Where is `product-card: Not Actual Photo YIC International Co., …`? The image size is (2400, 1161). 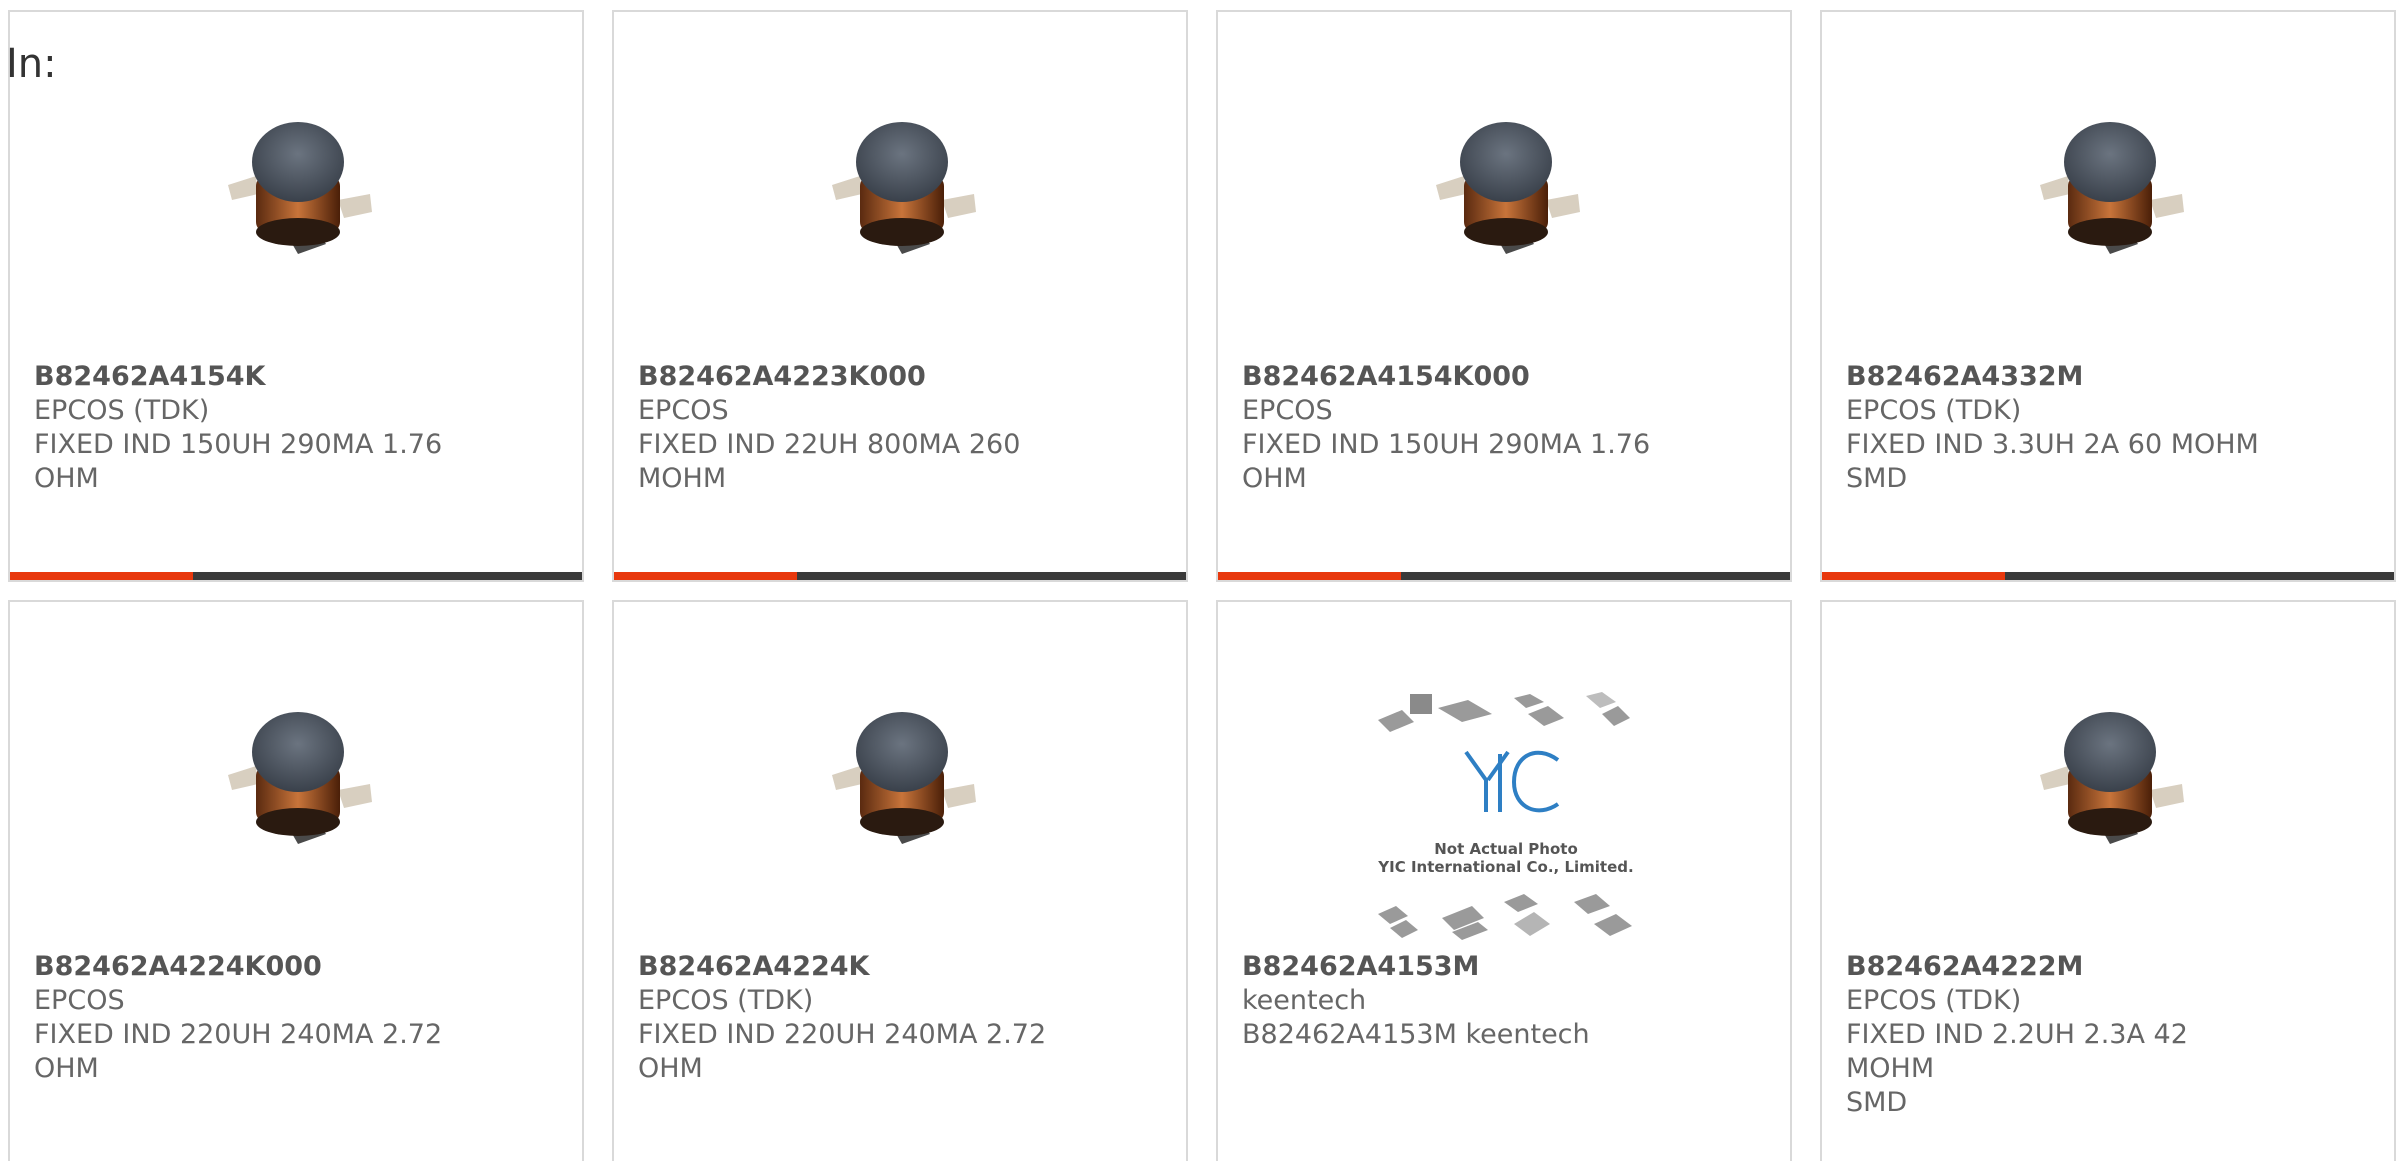
product-card: Not Actual Photo YIC International Co., … is located at coordinates (1504, 880).